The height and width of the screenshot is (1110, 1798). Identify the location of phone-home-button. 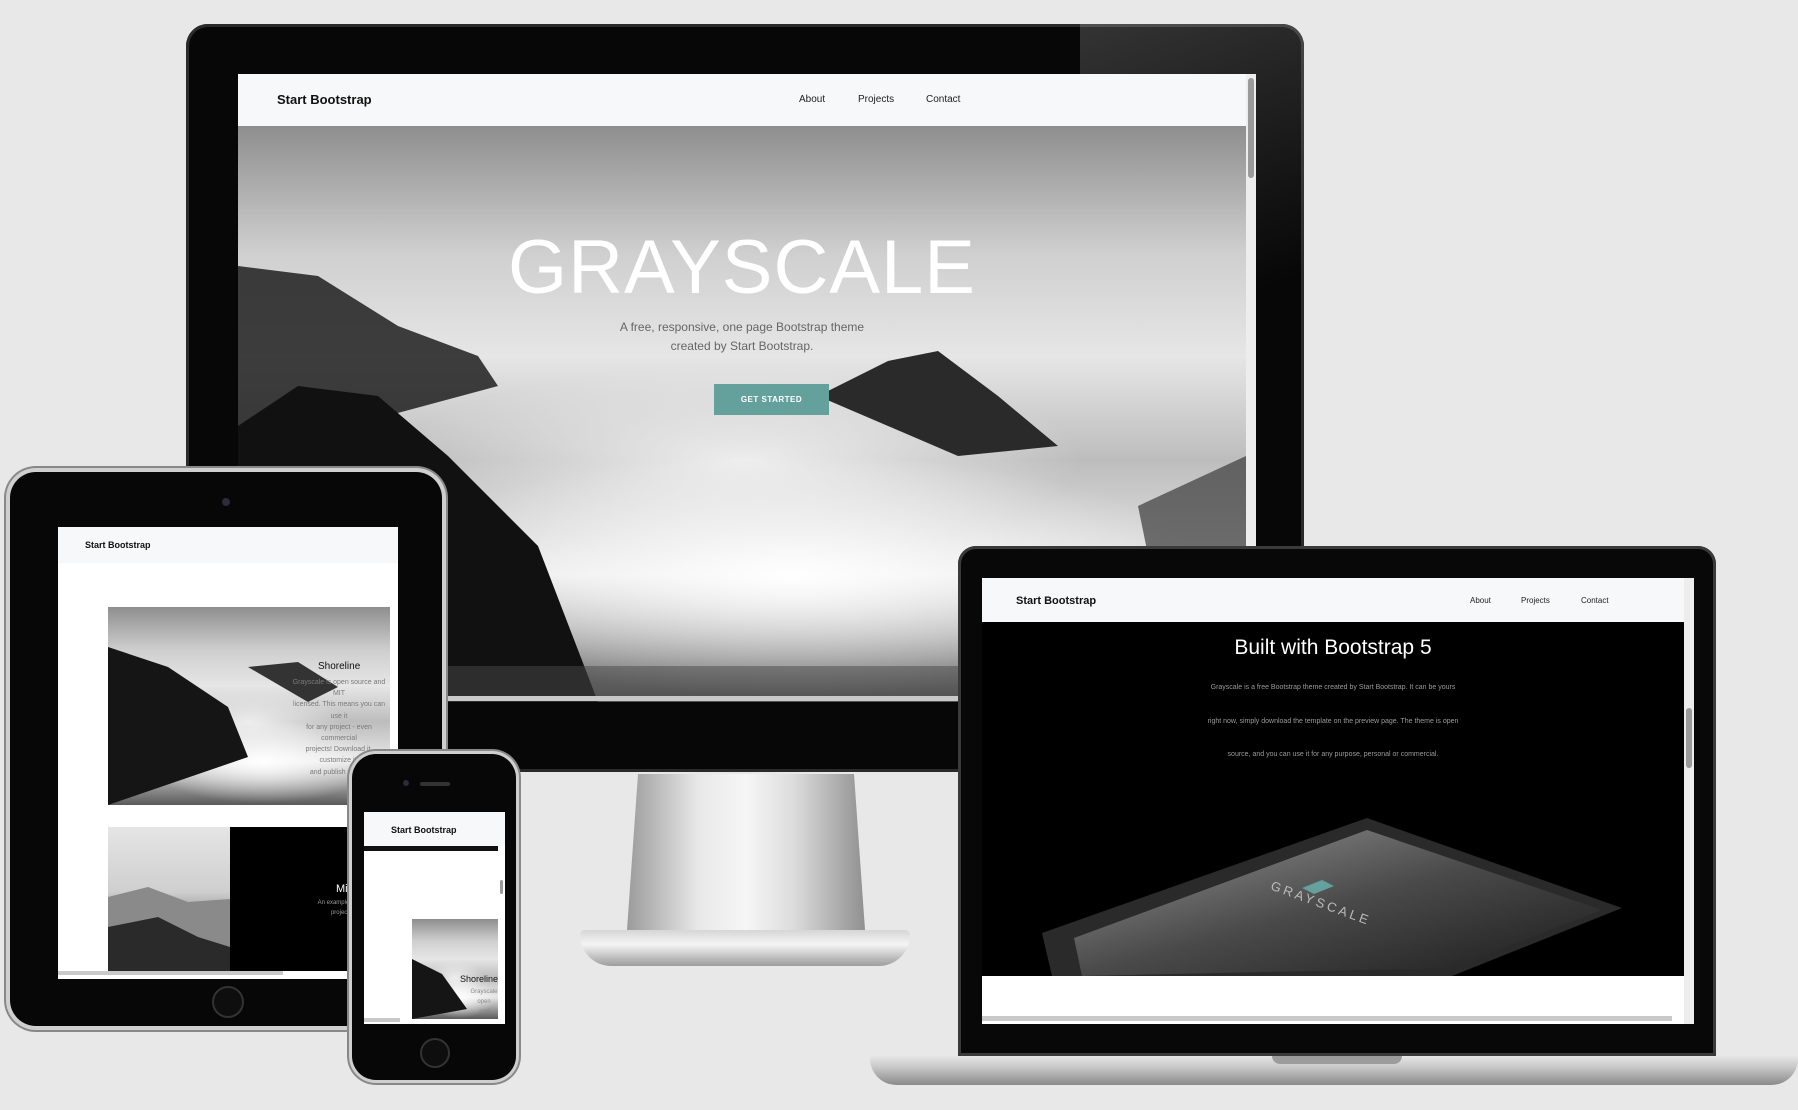
(435, 1053).